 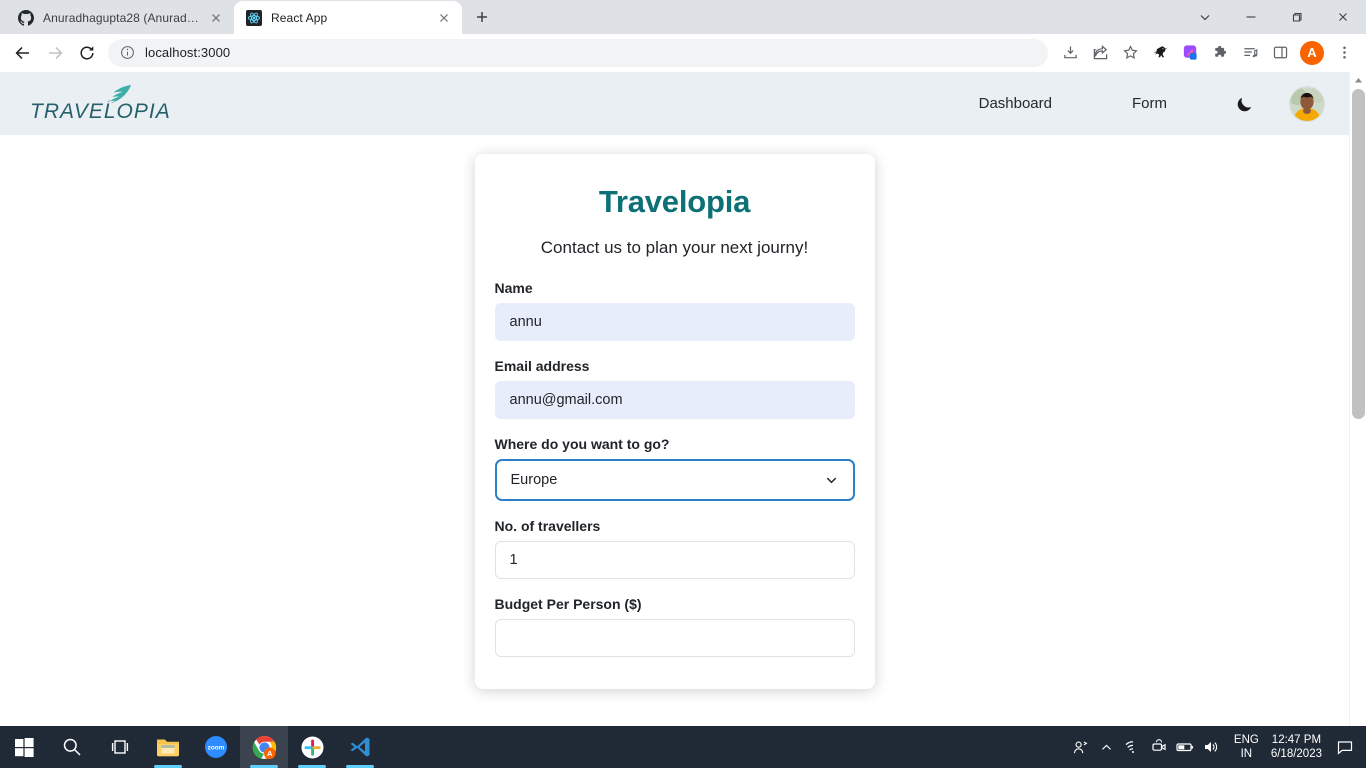 What do you see at coordinates (1280, 53) in the screenshot?
I see `side-panel-icon` at bounding box center [1280, 53].